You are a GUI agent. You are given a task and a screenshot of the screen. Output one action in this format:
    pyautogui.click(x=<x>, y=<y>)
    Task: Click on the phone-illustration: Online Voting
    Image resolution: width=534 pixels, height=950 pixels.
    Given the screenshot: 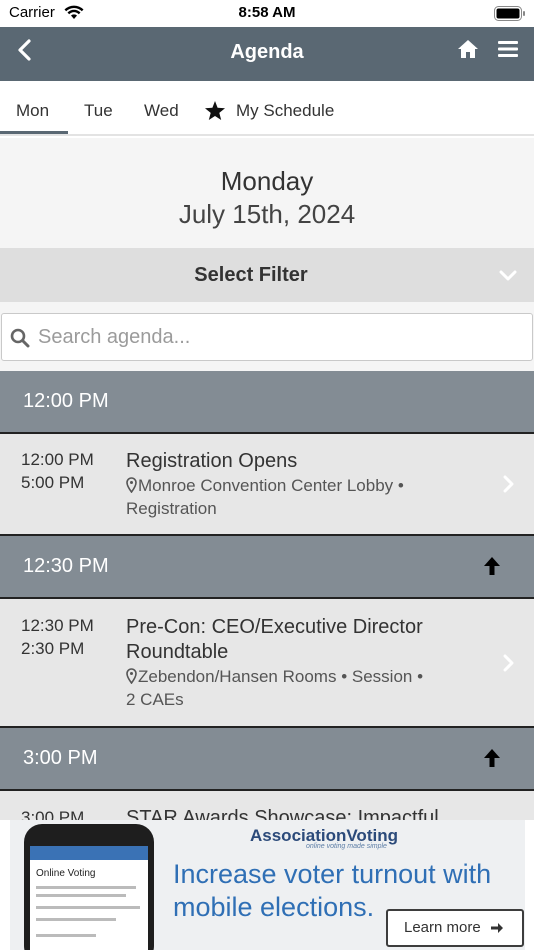 What is the action you would take?
    pyautogui.click(x=89, y=887)
    